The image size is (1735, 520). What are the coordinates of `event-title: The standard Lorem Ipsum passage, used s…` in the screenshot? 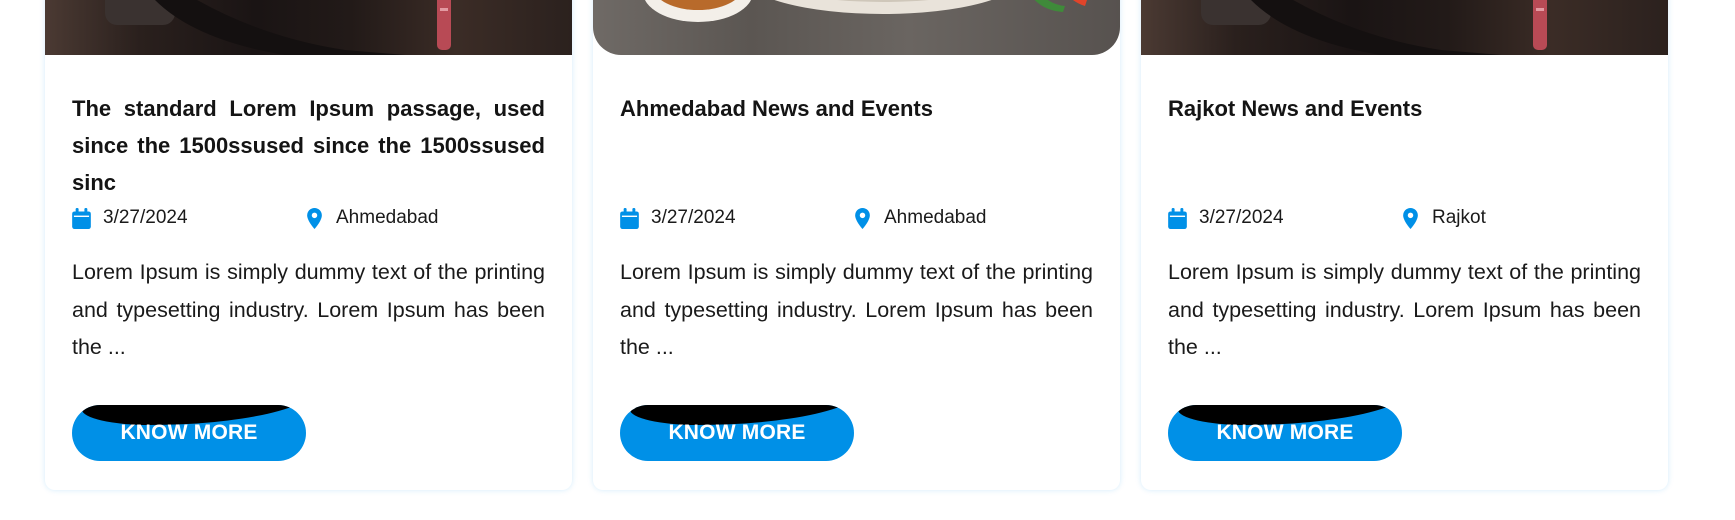 It's located at (308, 147).